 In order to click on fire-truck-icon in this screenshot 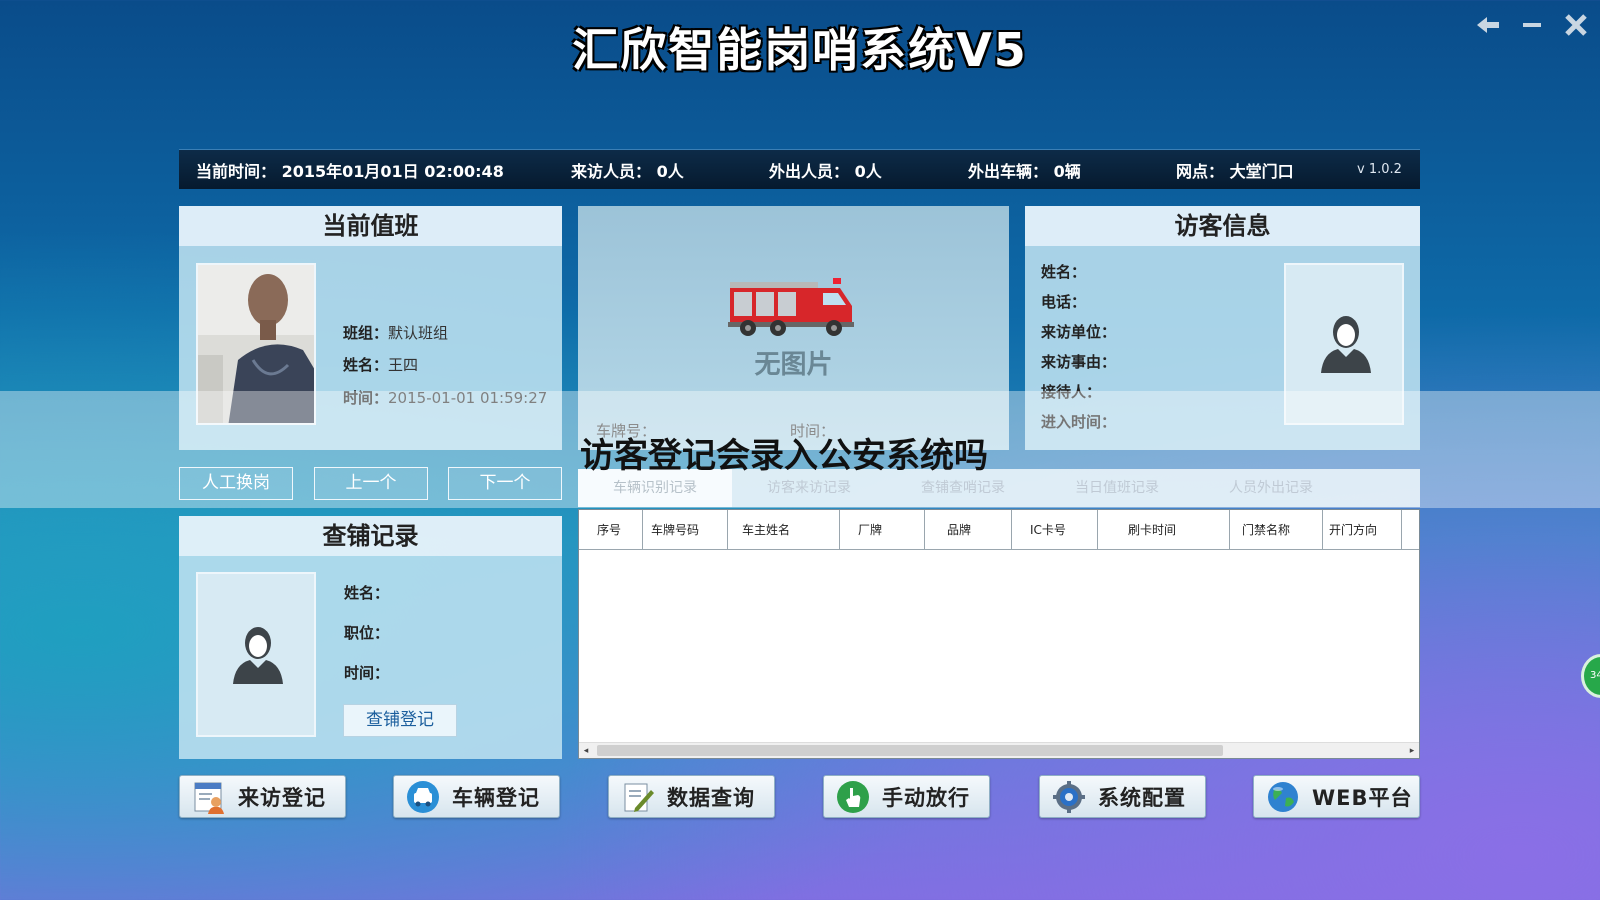, I will do `click(791, 307)`.